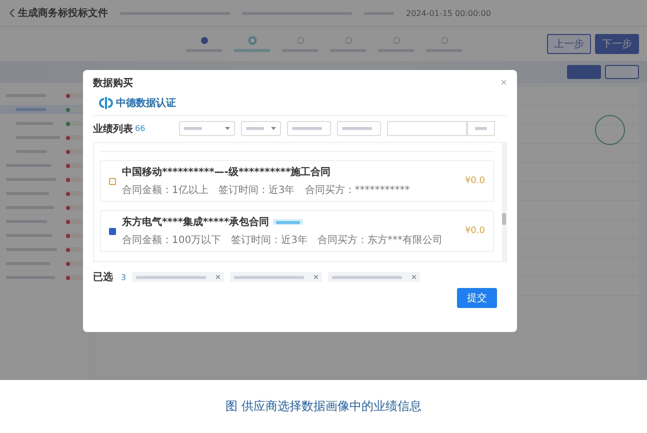  What do you see at coordinates (379, 240) in the screenshot?
I see `record-meta: 合同买方：东方***有限公司` at bounding box center [379, 240].